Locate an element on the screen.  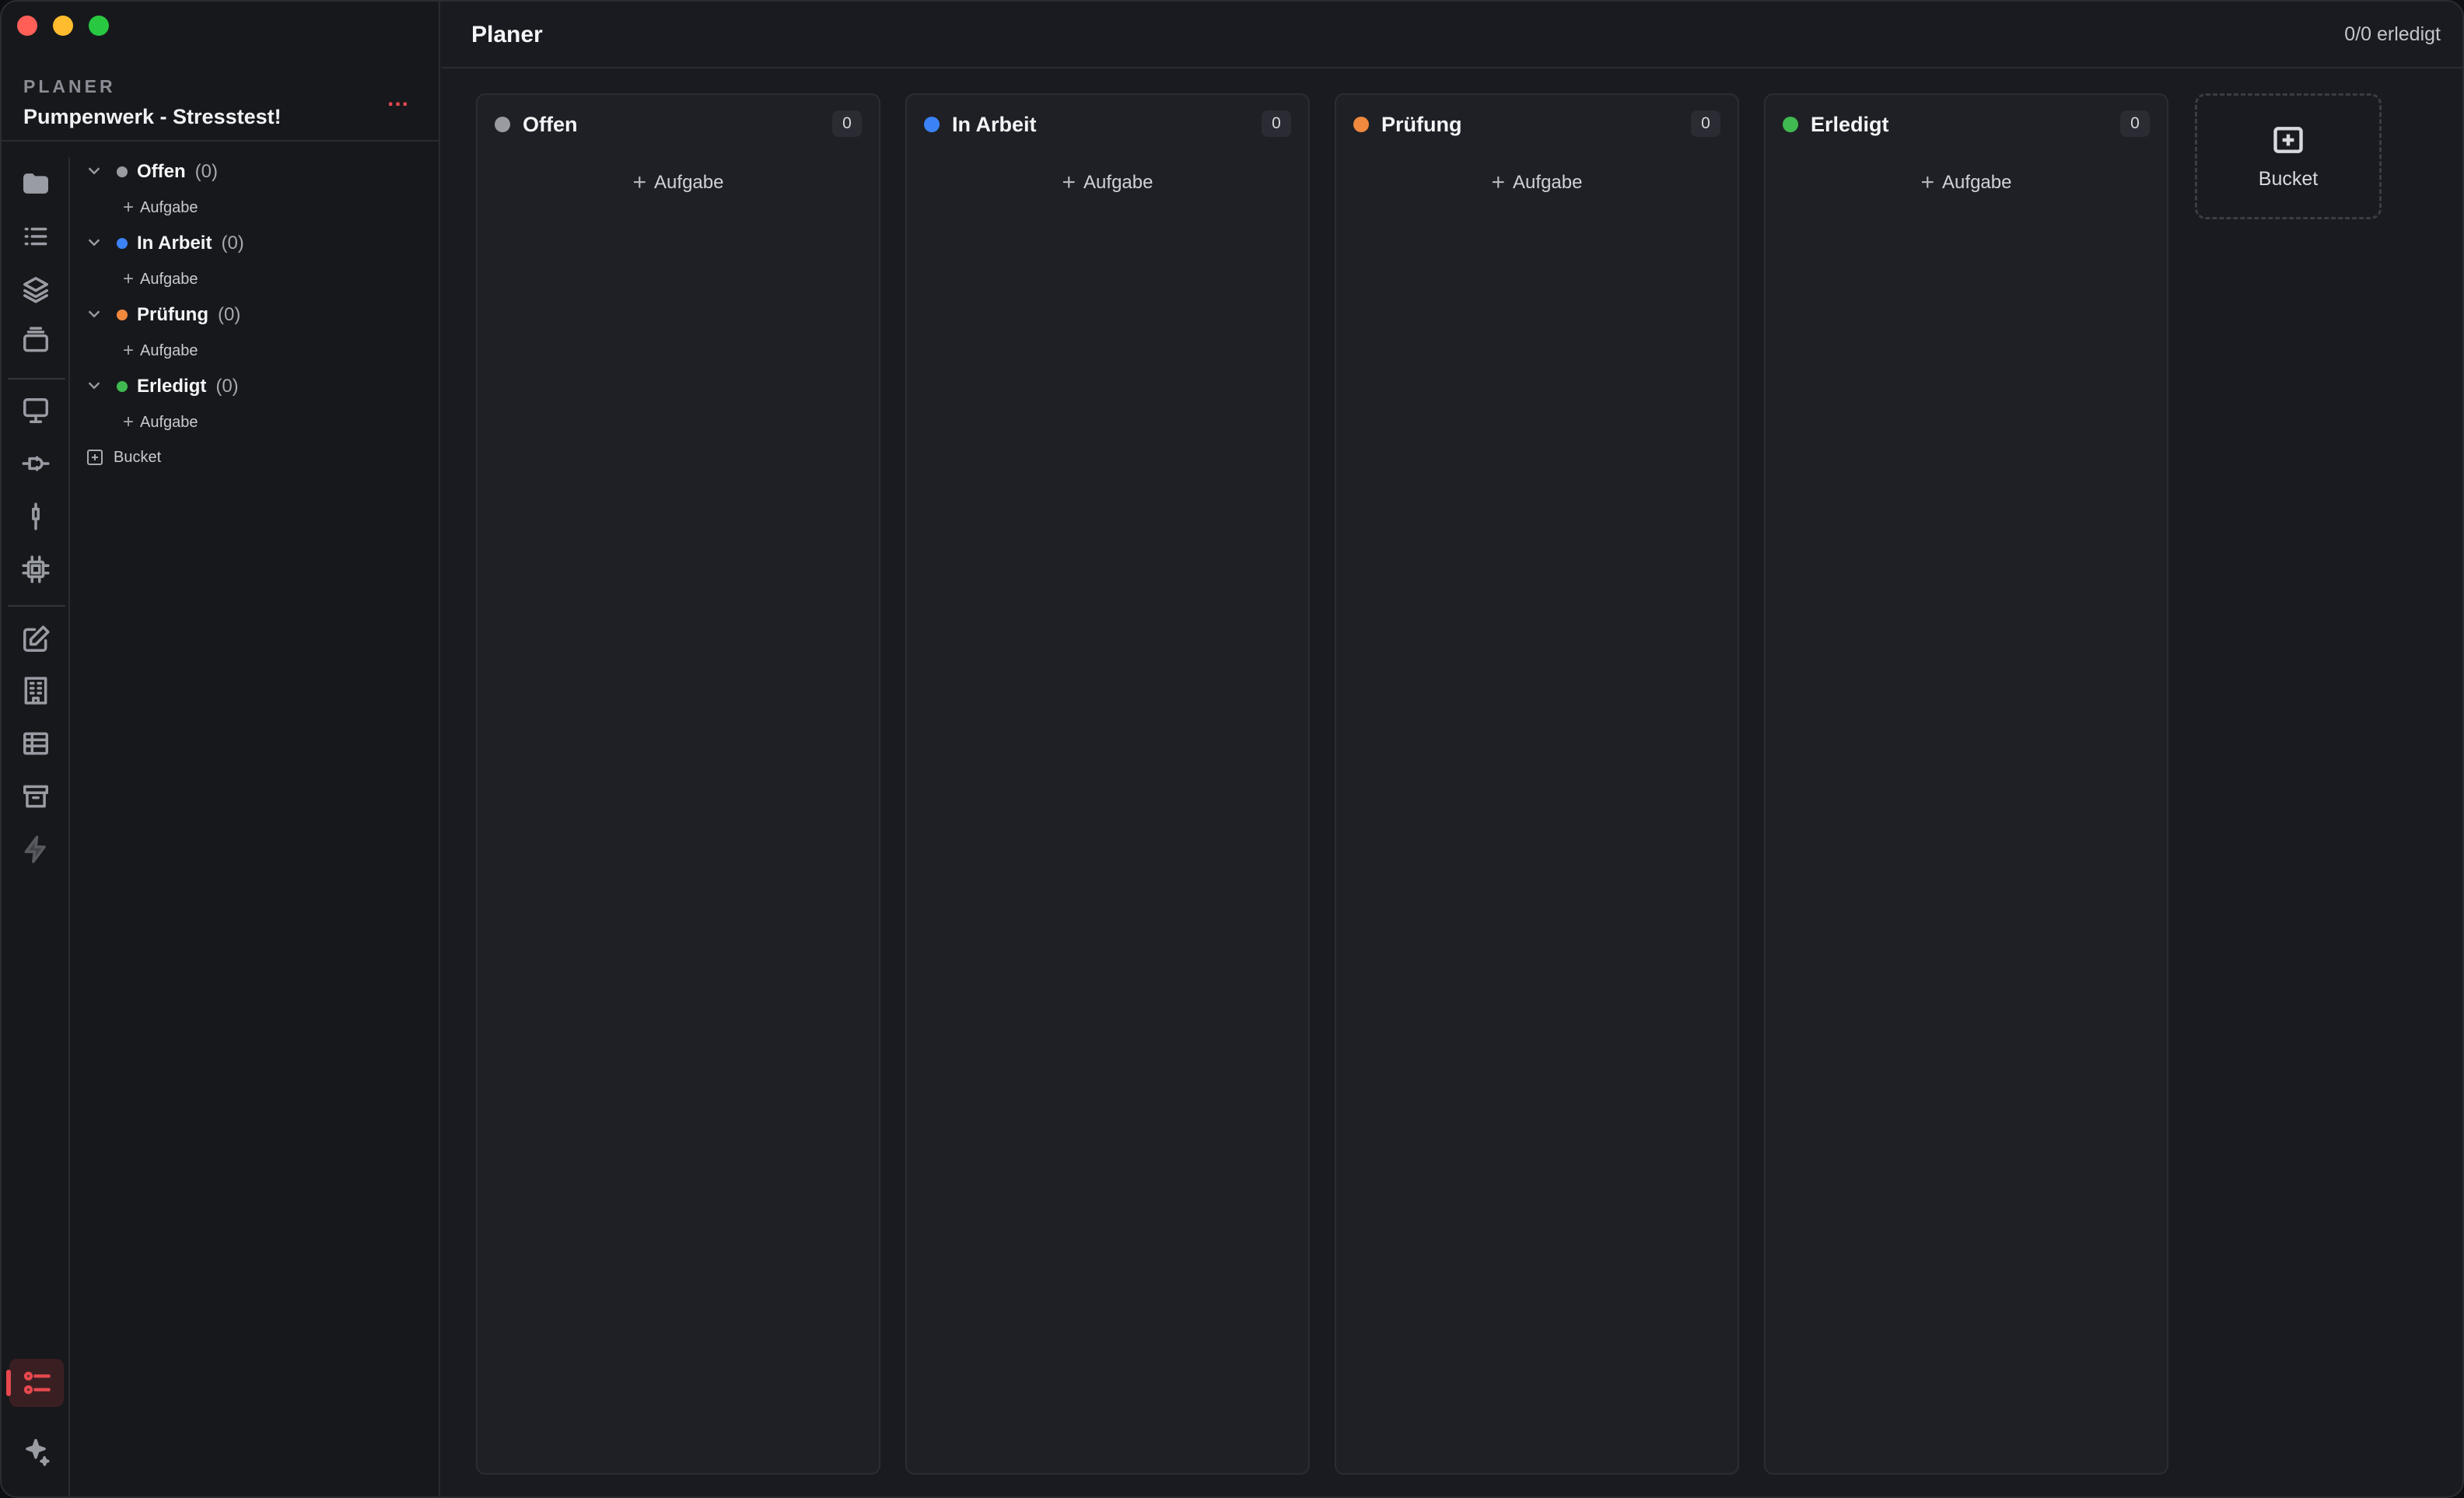
plug-icon is located at coordinates (36, 463).